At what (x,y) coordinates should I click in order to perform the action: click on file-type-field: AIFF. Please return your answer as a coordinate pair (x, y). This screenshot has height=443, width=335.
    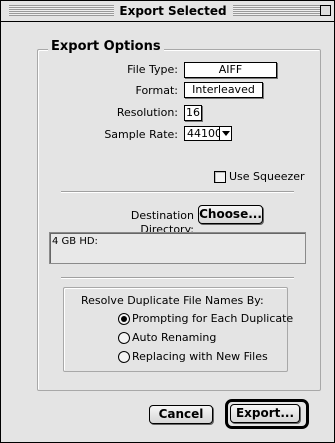
    Looking at the image, I should click on (230, 70).